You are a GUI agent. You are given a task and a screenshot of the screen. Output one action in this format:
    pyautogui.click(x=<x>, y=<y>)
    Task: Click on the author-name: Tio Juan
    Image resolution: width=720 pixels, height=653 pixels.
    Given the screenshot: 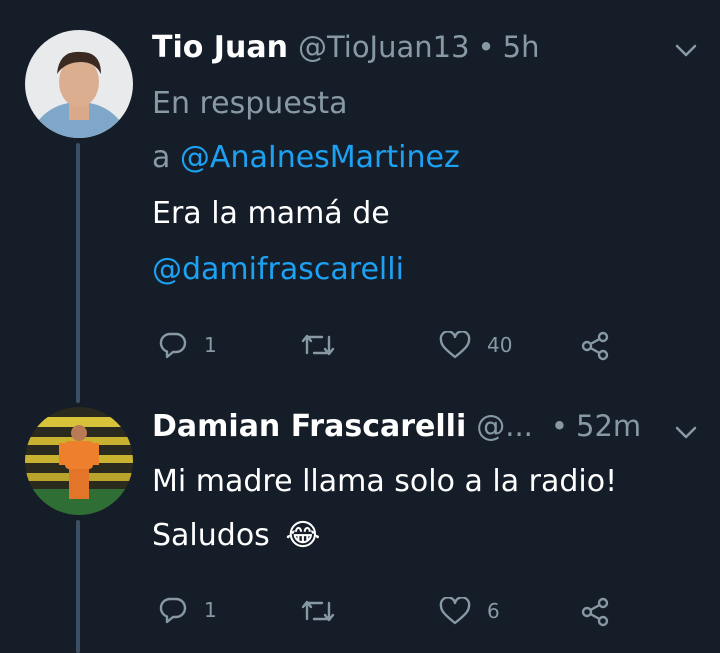 What is the action you would take?
    pyautogui.click(x=220, y=47)
    